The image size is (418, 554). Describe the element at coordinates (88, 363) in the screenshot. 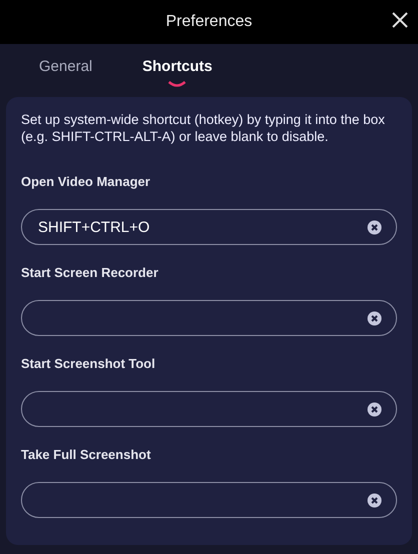

I see `shortcut-label: Start Screenshot Tool` at that location.